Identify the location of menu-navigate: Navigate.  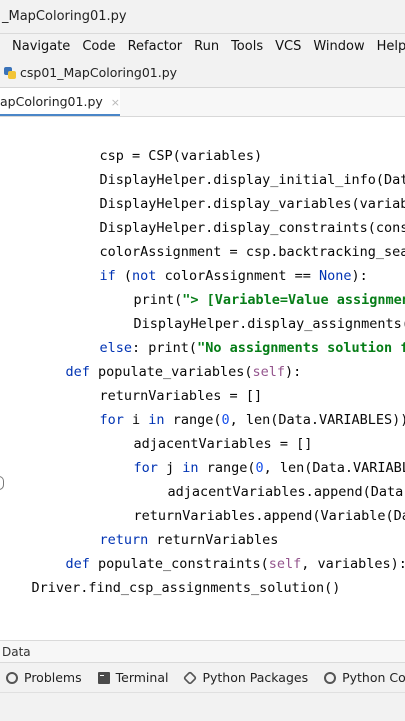
(38, 46).